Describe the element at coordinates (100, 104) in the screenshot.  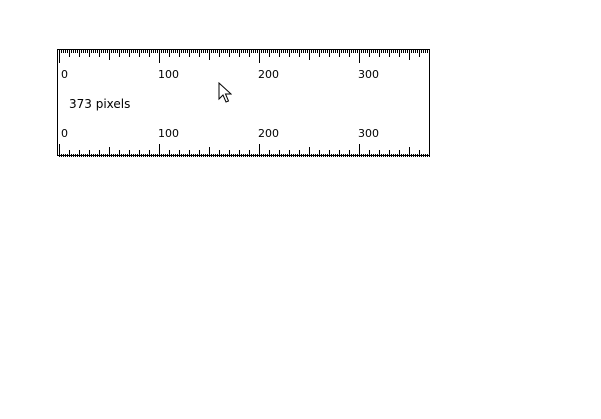
I see `ruler-length-readout: 373 pixels` at that location.